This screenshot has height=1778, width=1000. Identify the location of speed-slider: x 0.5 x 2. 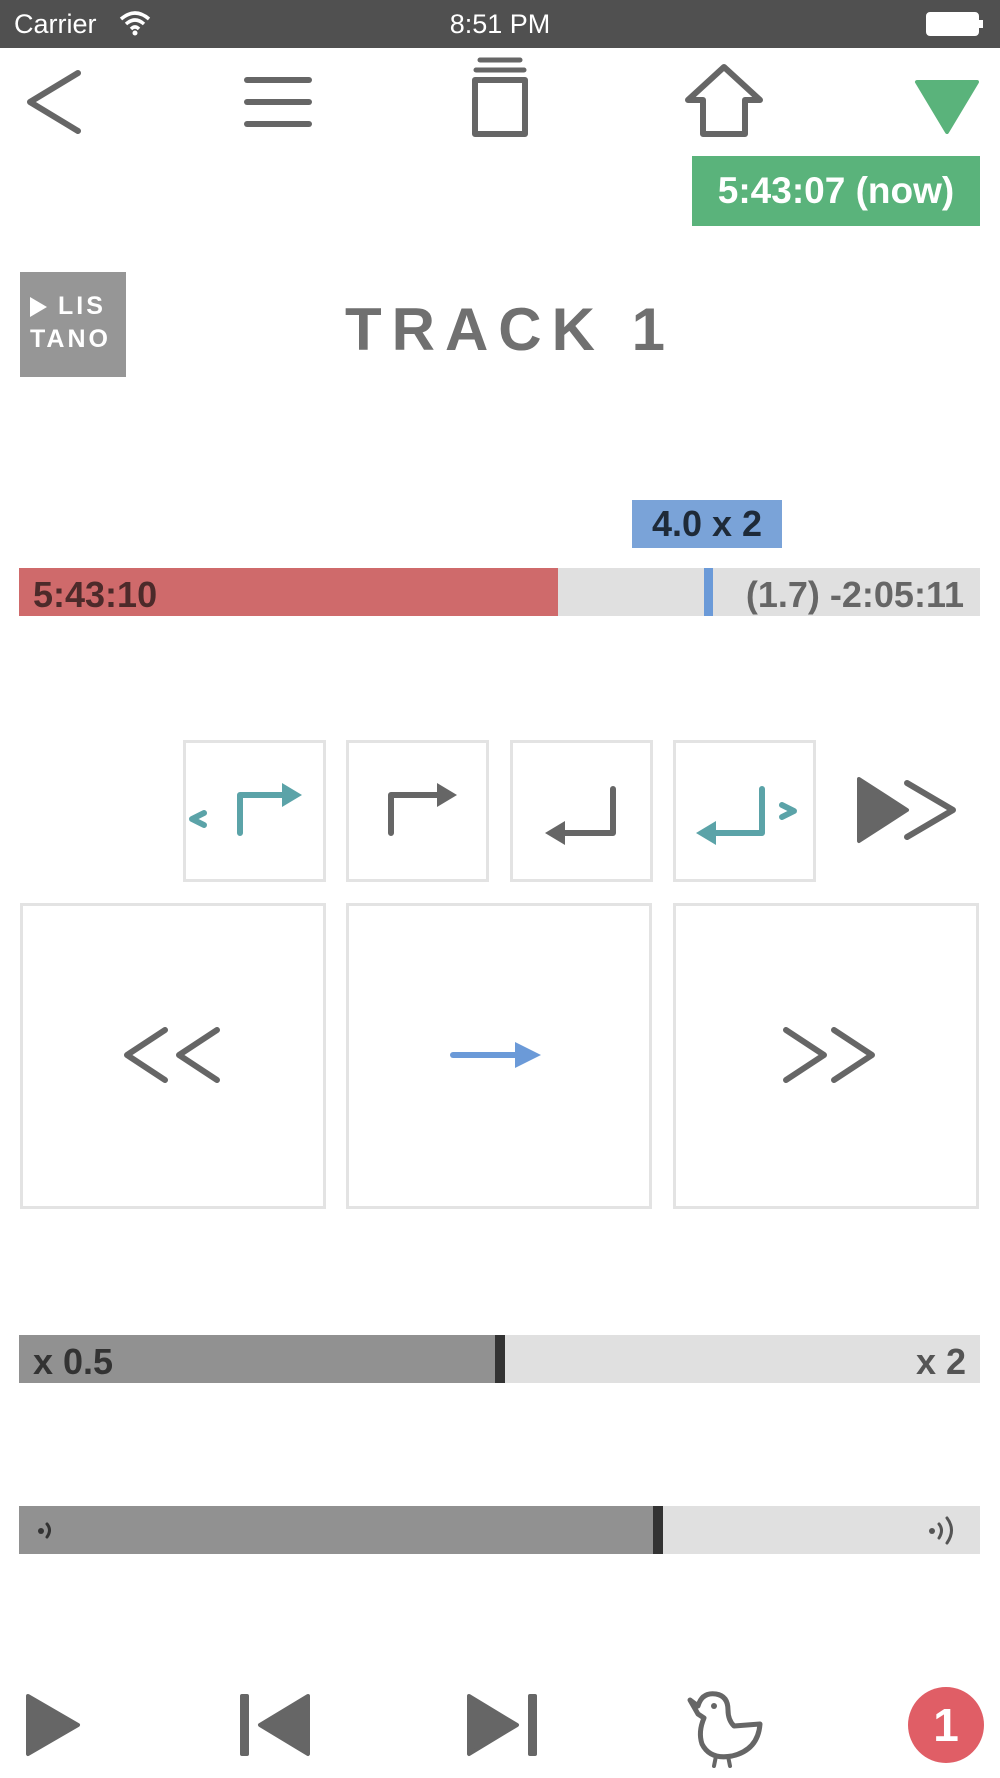
(499, 1359).